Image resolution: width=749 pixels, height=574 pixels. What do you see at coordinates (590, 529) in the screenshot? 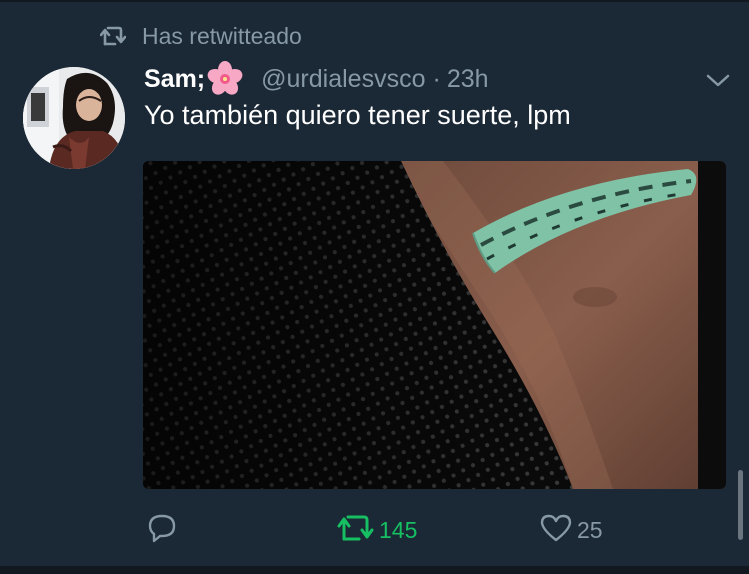
I see `like-count: 25` at bounding box center [590, 529].